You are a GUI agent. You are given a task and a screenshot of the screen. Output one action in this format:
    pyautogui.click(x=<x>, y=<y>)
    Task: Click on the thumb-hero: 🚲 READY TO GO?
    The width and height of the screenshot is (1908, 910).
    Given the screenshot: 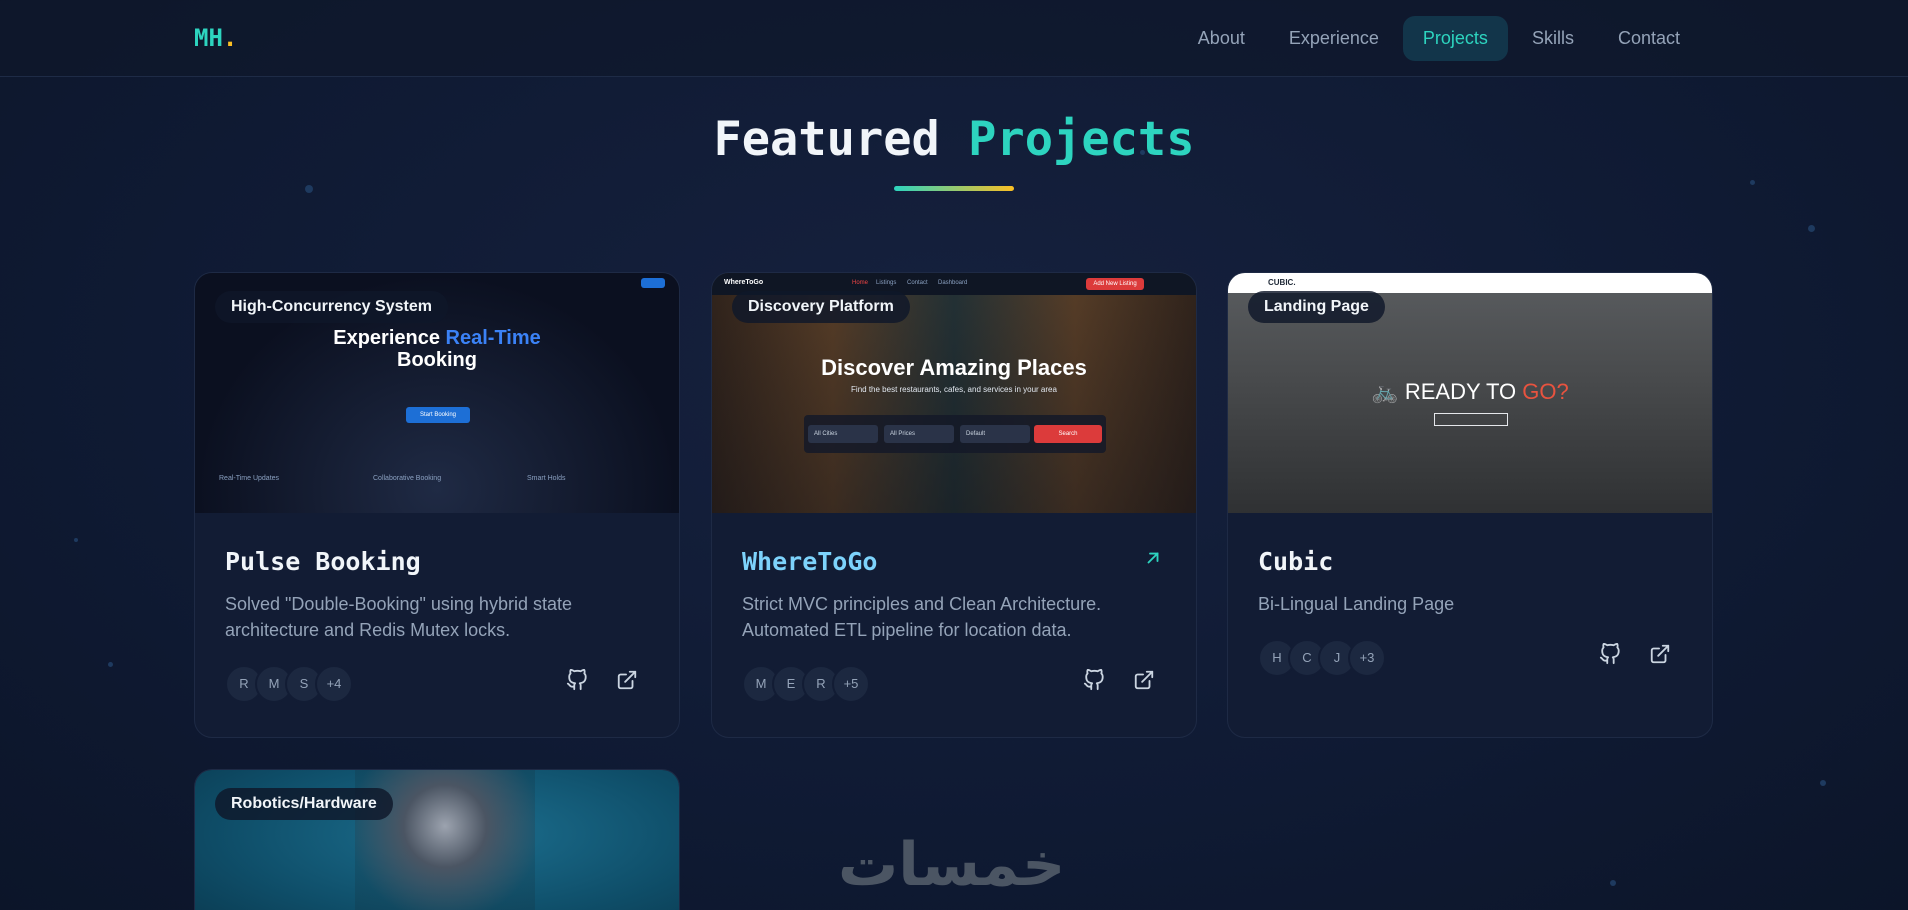 What is the action you would take?
    pyautogui.click(x=1470, y=391)
    